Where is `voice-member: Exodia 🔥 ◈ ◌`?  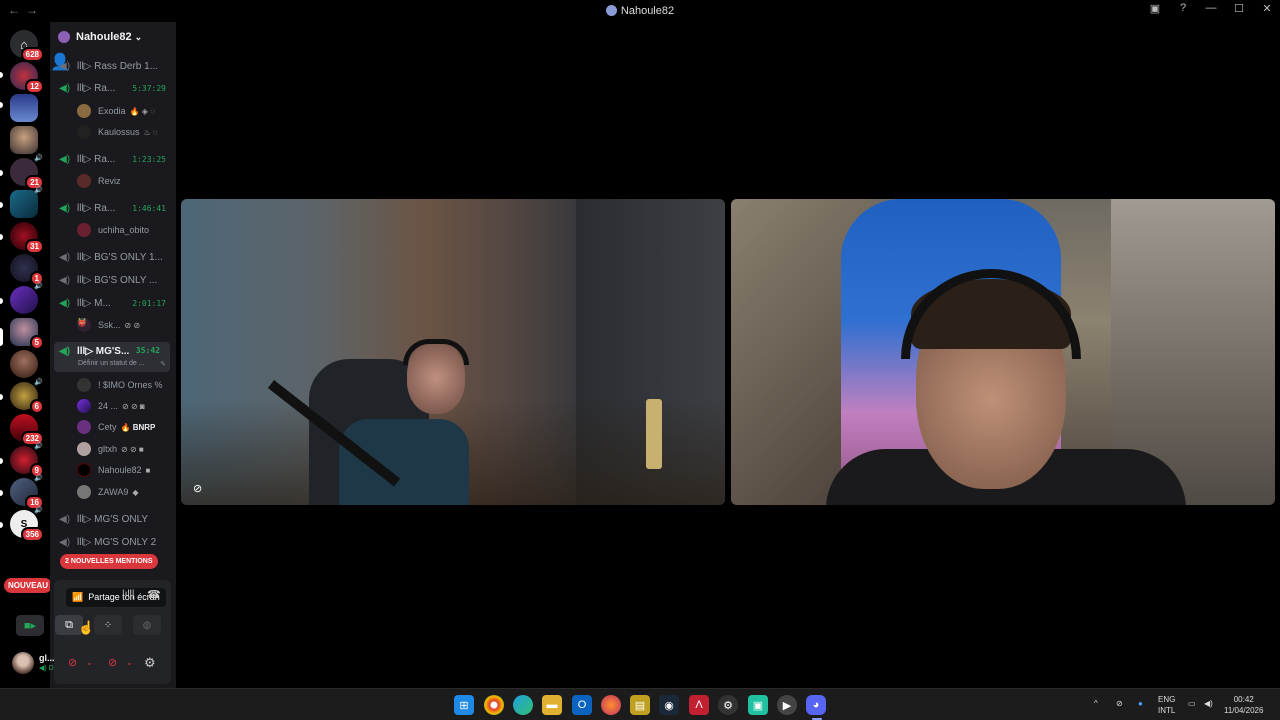
voice-member: Exodia 🔥 ◈ ◌ is located at coordinates (116, 111).